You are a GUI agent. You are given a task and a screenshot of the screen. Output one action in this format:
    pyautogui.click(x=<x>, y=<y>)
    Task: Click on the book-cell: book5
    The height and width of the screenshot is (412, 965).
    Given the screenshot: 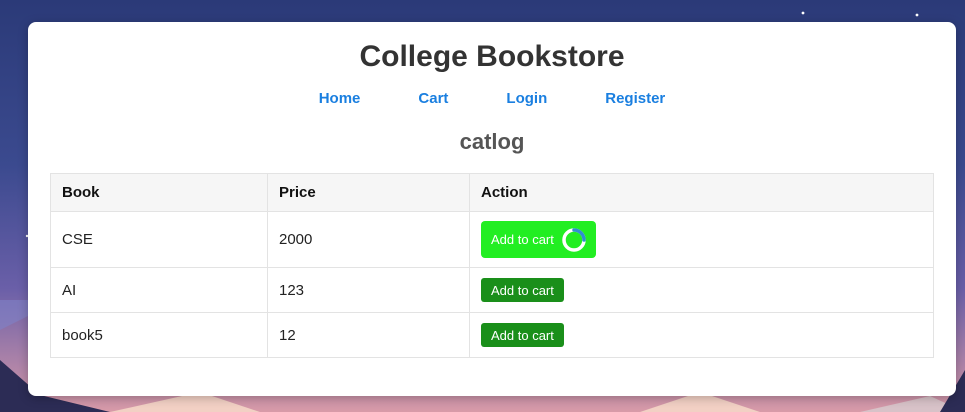 What is the action you would take?
    pyautogui.click(x=159, y=335)
    